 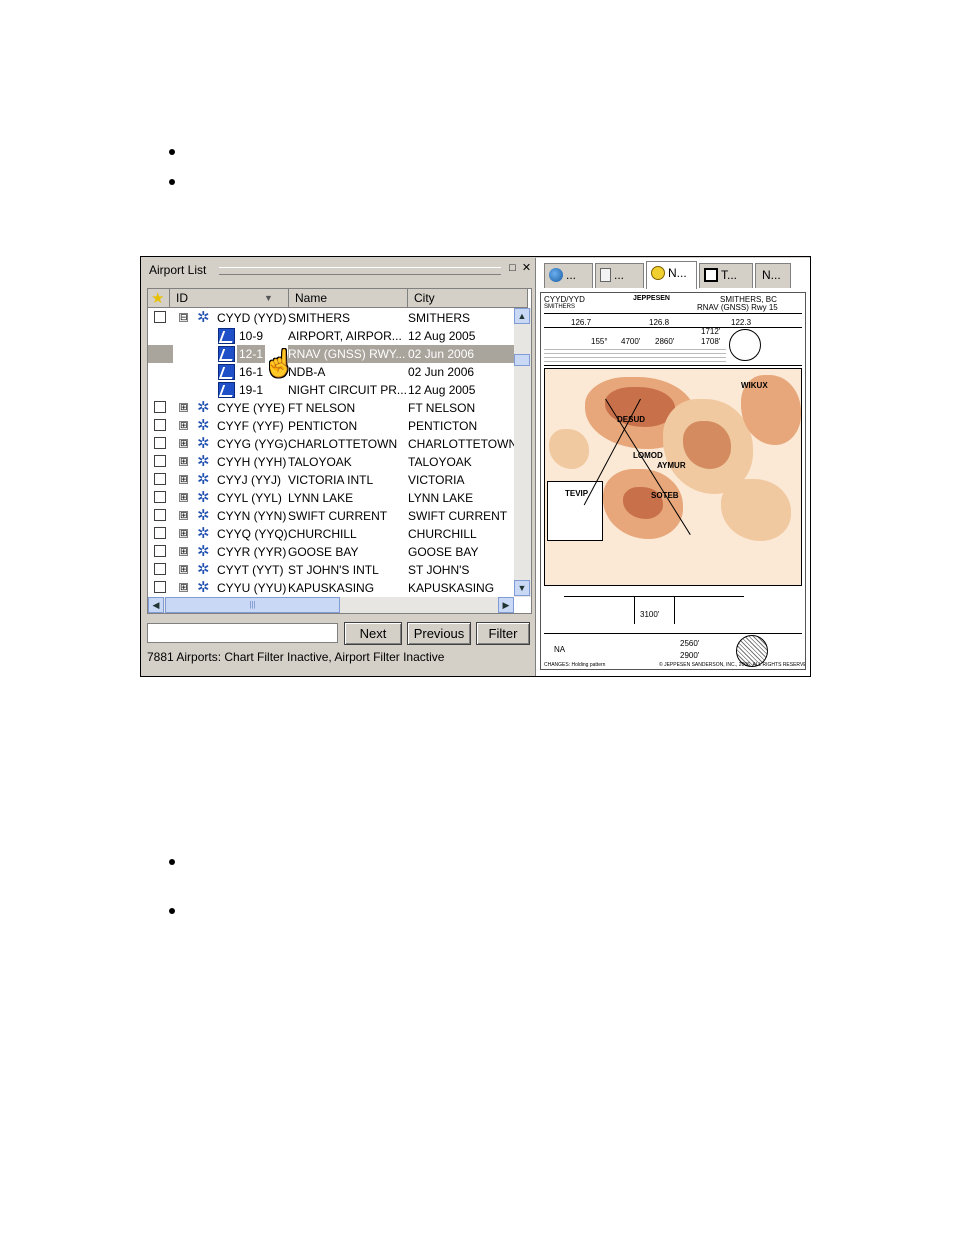 What do you see at coordinates (522, 360) in the screenshot?
I see `vertical-scroll-thumb` at bounding box center [522, 360].